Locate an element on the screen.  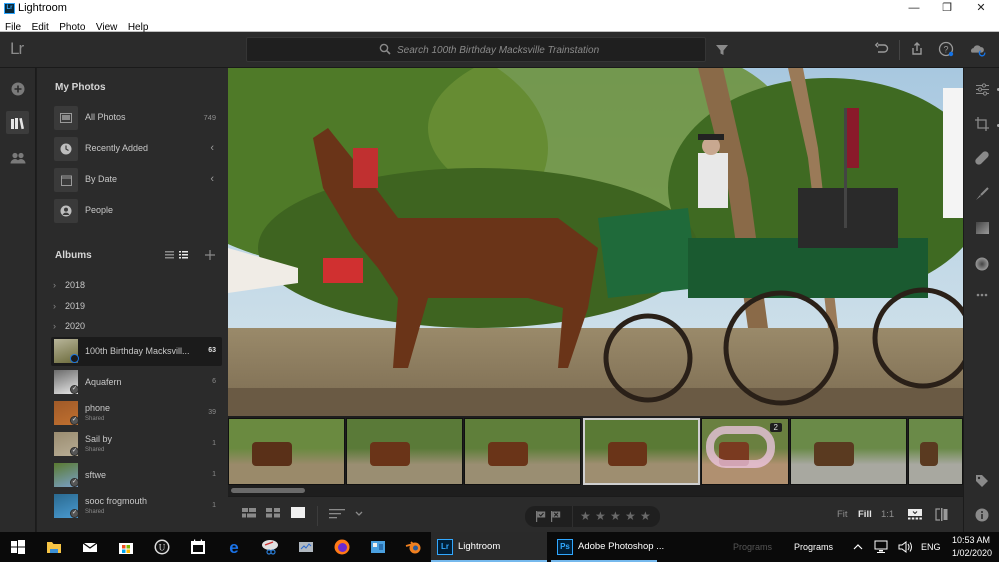
search-box is located at coordinates (476, 49).